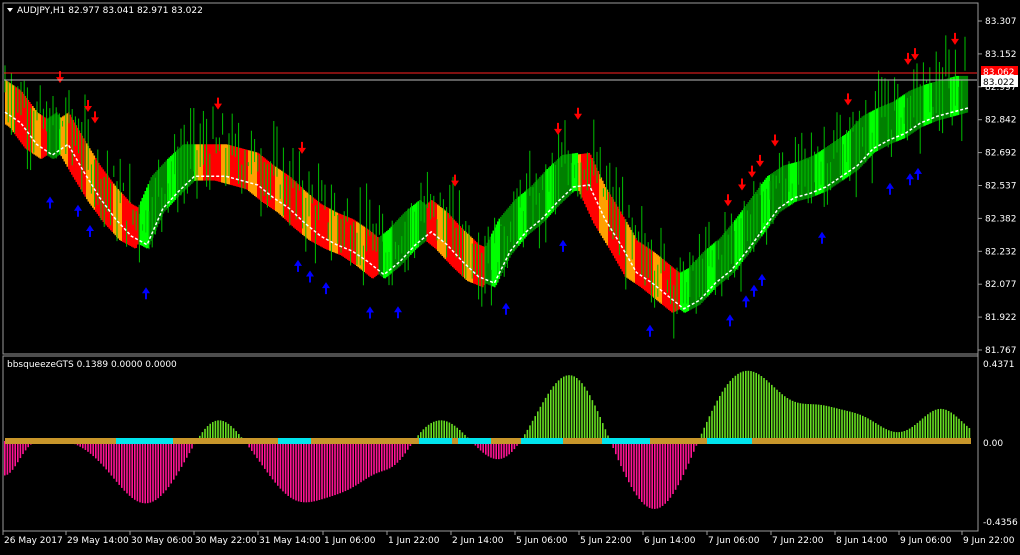 Image resolution: width=1020 pixels, height=555 pixels. Describe the element at coordinates (1001, 121) in the screenshot. I see `price-tick-label: 82.842` at that location.